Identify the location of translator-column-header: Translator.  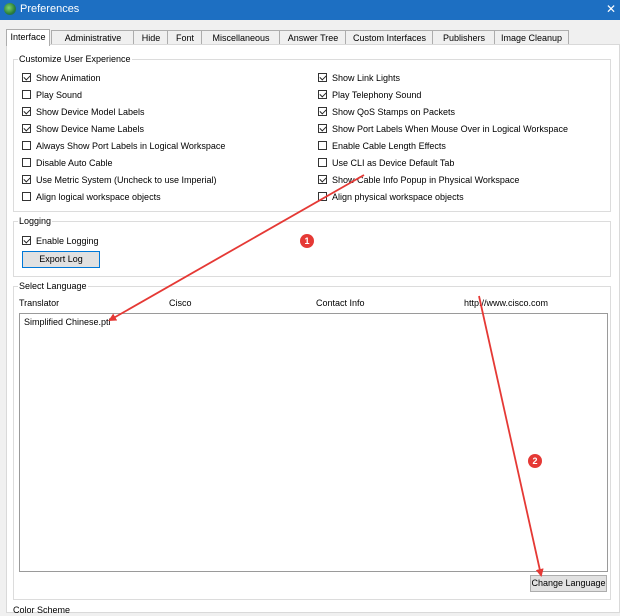
(39, 303).